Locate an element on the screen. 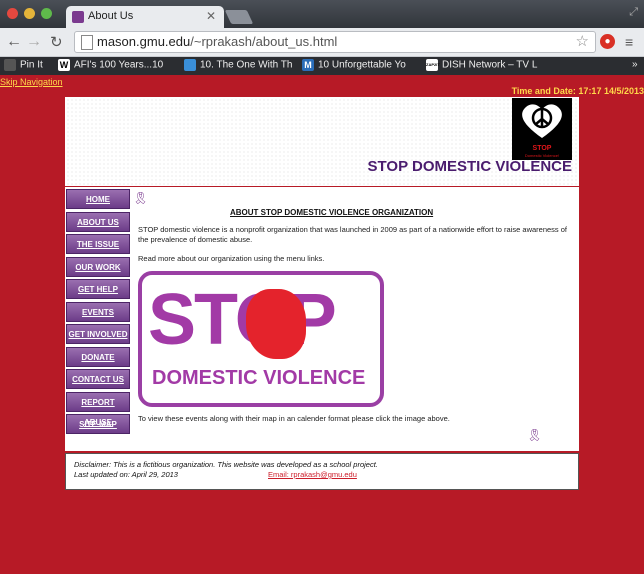 The image size is (644, 574). close-window-button is located at coordinates (12, 13).